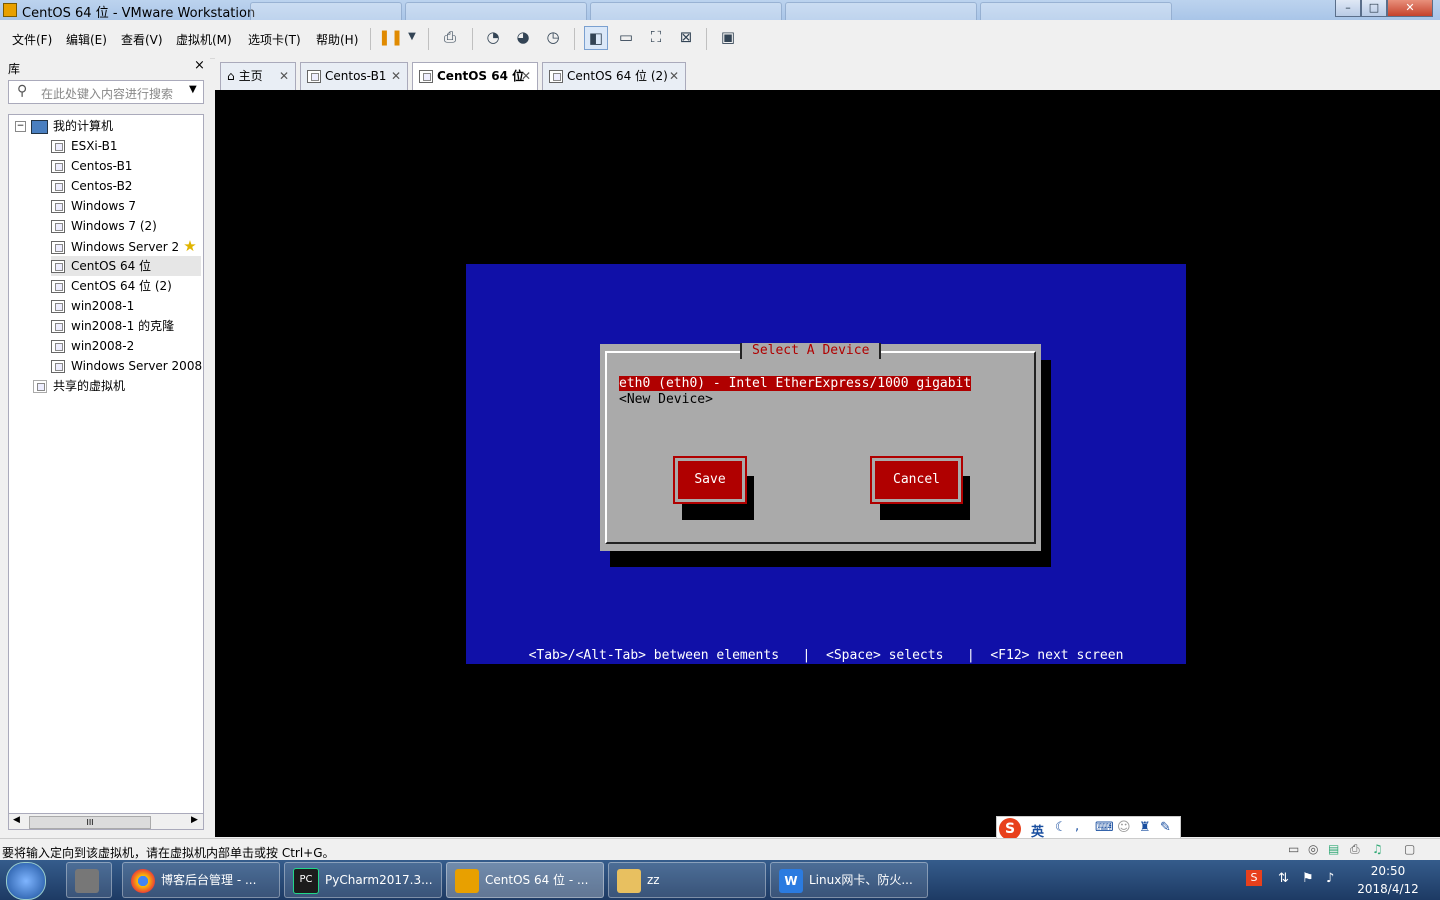 Image resolution: width=1440 pixels, height=900 pixels. What do you see at coordinates (79, 386) in the screenshot?
I see `tree-shared-vms: 共享的虚拟机` at bounding box center [79, 386].